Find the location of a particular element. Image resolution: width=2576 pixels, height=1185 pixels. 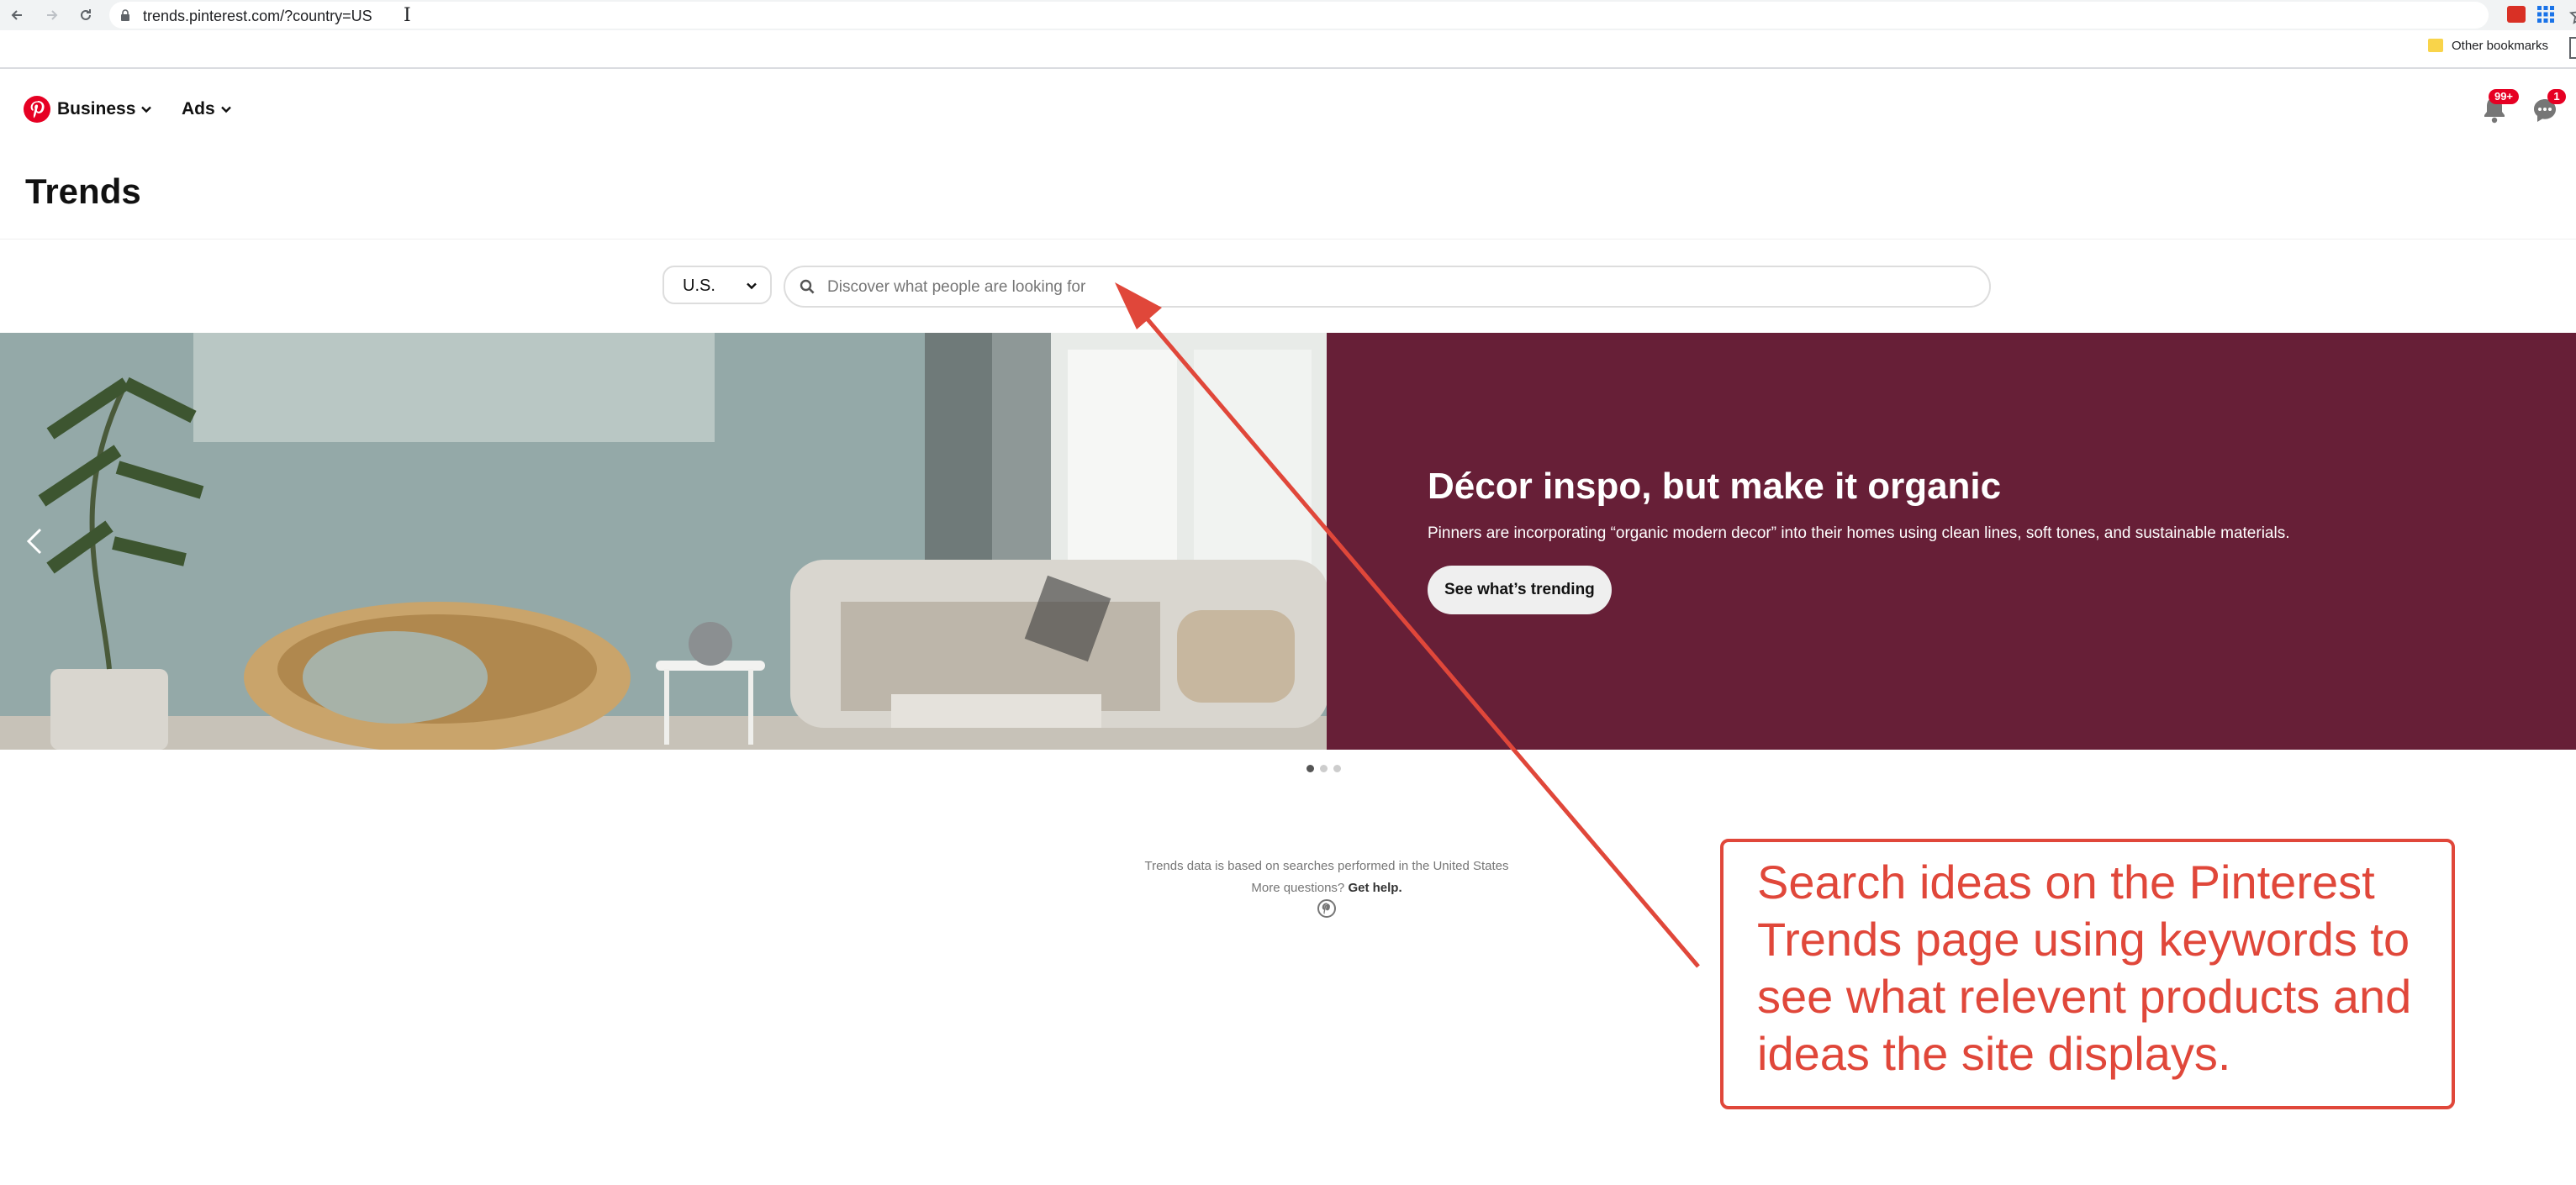

business-menu: Business is located at coordinates (104, 109).